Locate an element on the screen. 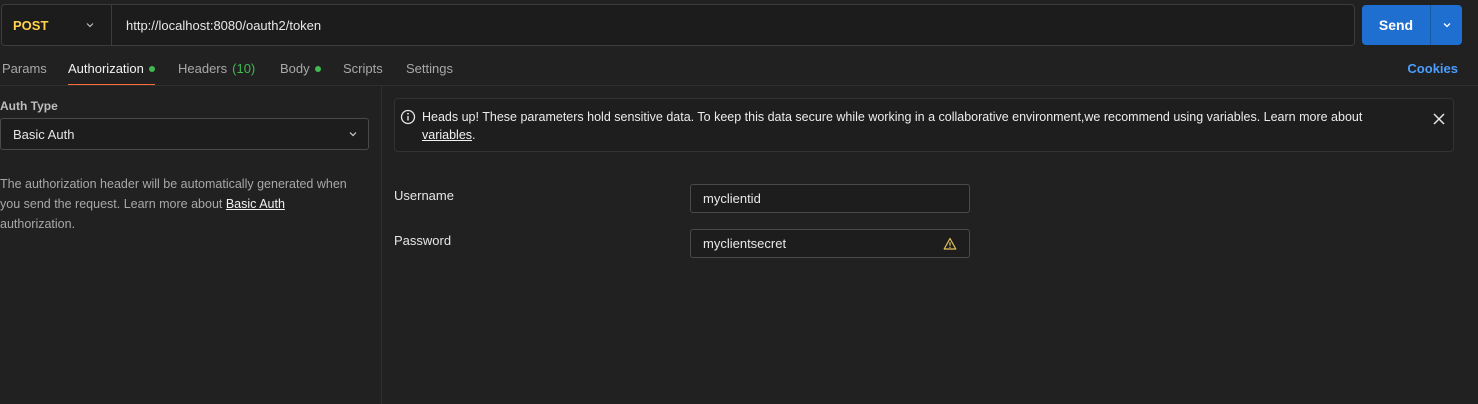 The image size is (1478, 404). close-icon is located at coordinates (1439, 119).